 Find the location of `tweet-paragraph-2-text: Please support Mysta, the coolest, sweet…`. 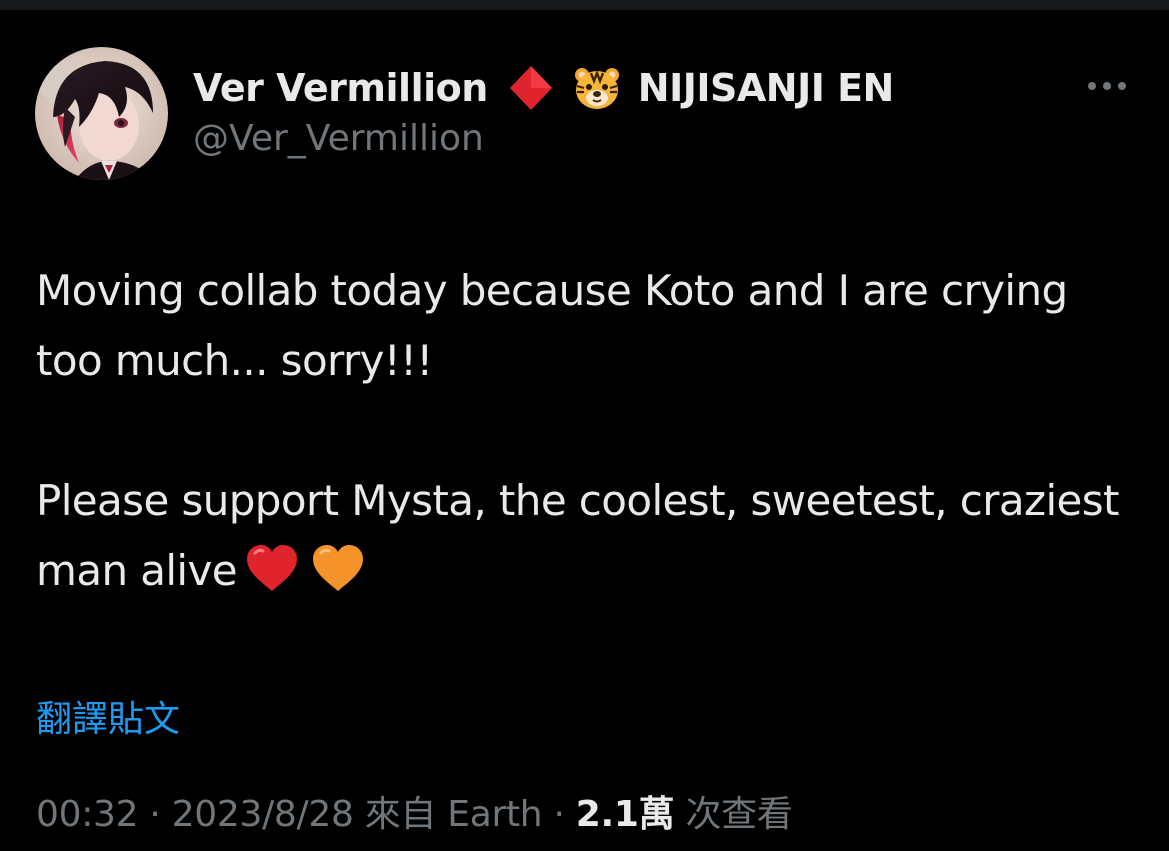

tweet-paragraph-2-text: Please support Mysta, the coolest, sweet… is located at coordinates (578, 535).